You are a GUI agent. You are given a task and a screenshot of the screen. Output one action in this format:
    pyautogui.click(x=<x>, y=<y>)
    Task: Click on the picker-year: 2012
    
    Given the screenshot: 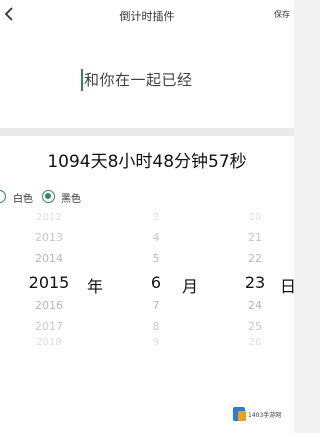 What is the action you would take?
    pyautogui.click(x=49, y=217)
    